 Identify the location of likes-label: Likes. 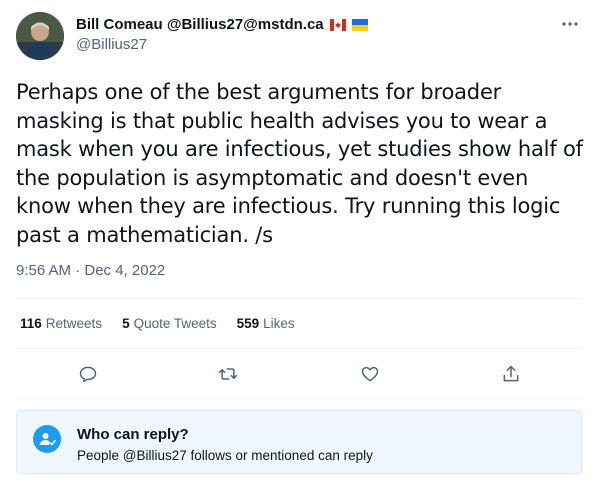
(279, 323).